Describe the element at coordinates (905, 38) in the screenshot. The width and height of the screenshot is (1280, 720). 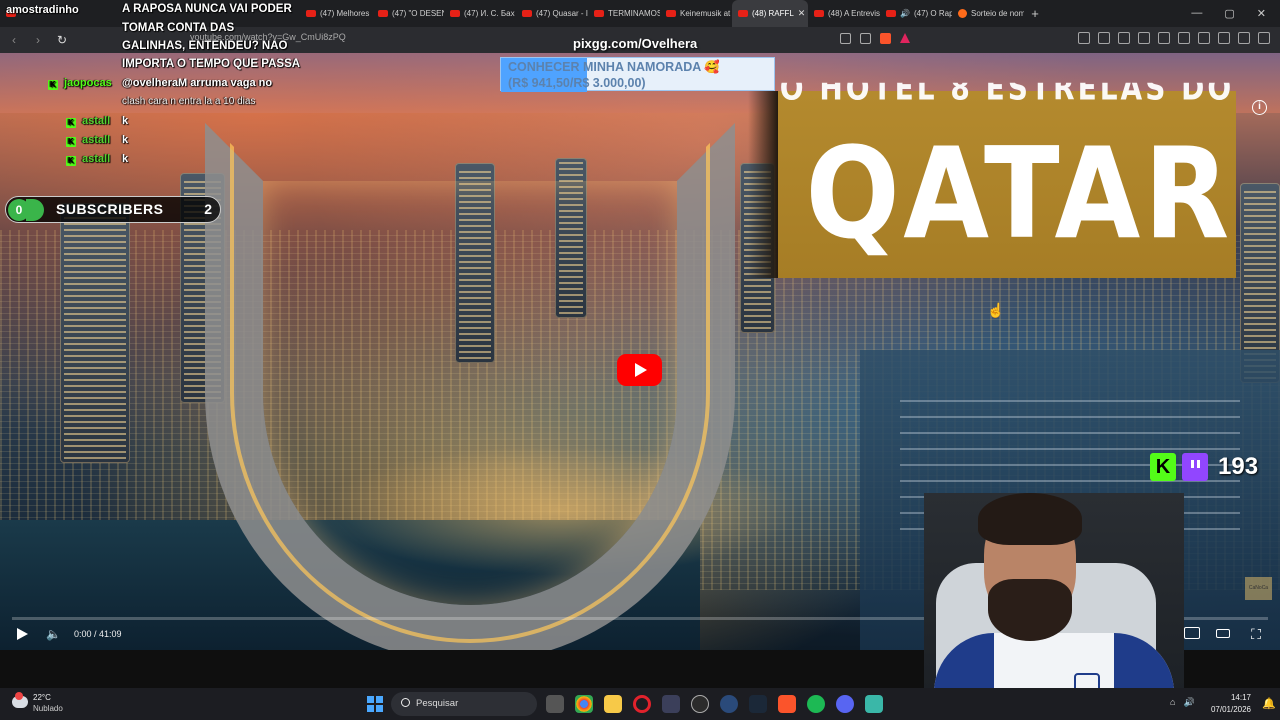
I see `brave-rewards-icon` at that location.